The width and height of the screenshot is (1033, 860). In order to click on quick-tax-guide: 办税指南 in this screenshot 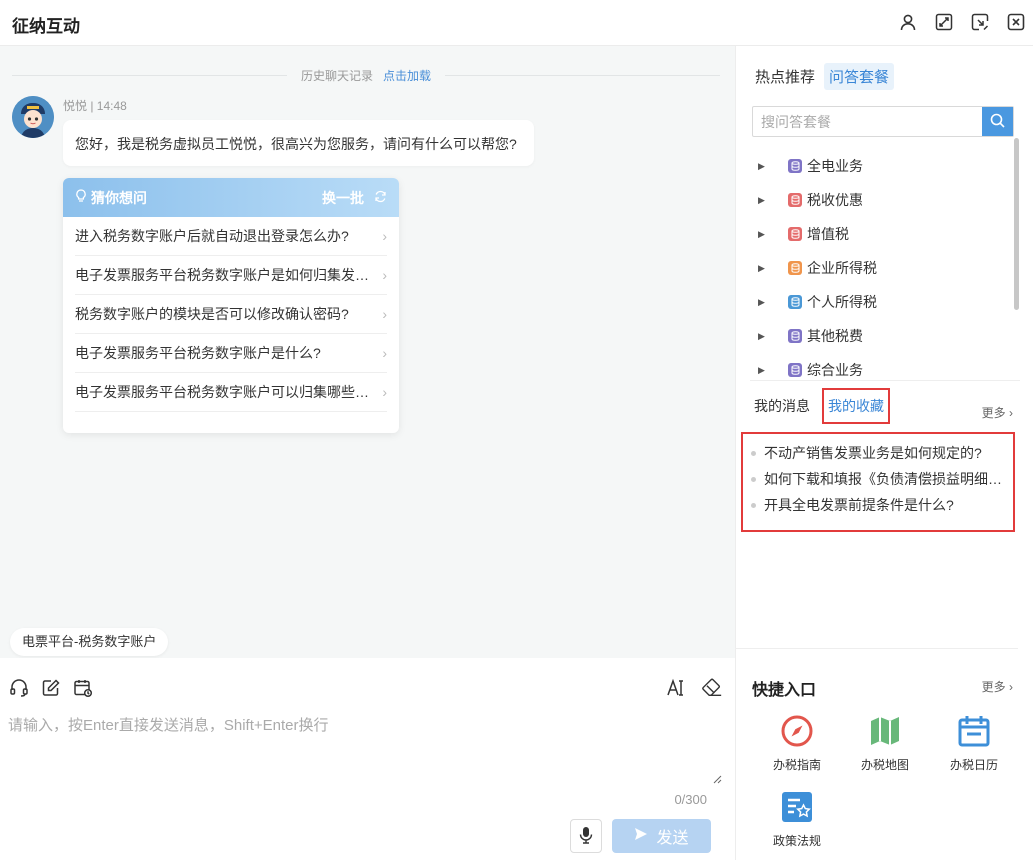, I will do `click(797, 743)`.